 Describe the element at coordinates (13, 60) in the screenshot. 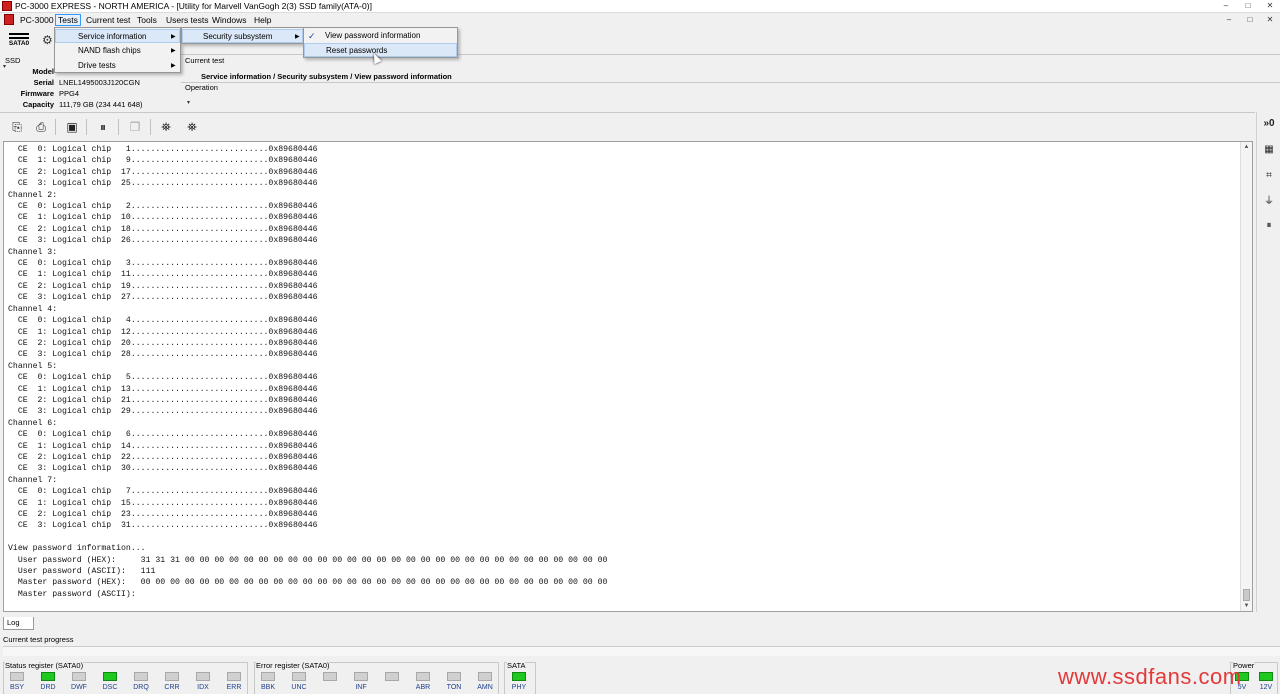

I see `ssd-section-label: SSD` at that location.